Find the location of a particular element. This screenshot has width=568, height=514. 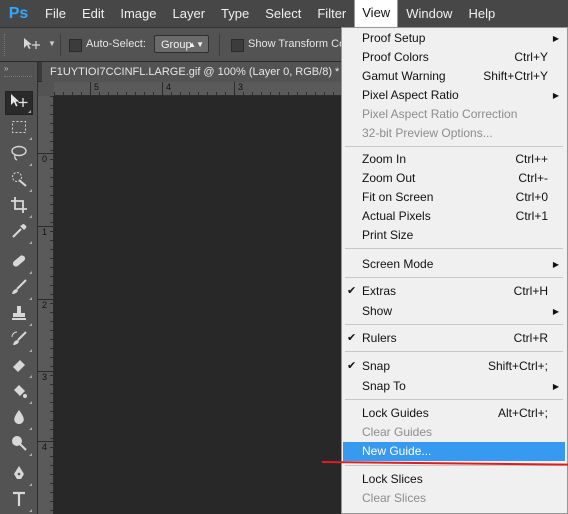

vertical-ruler: 0 1 2 3 4 is located at coordinates (46, 305).